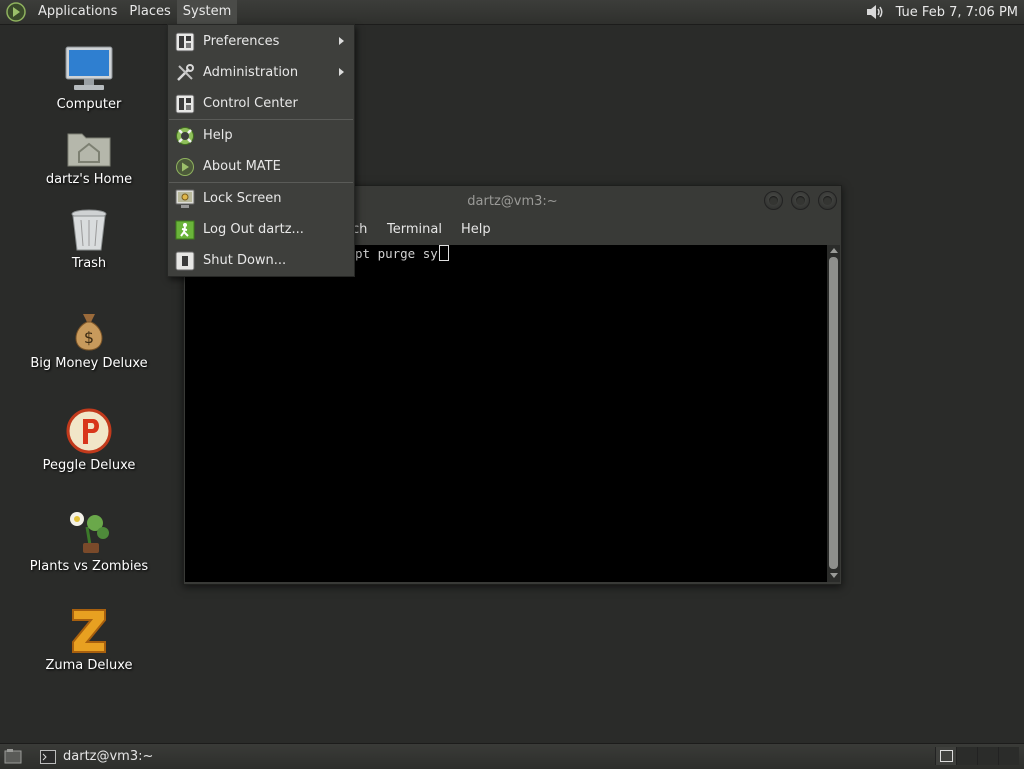 The image size is (1024, 769). I want to click on menu-item-label: About MATE, so click(242, 166).